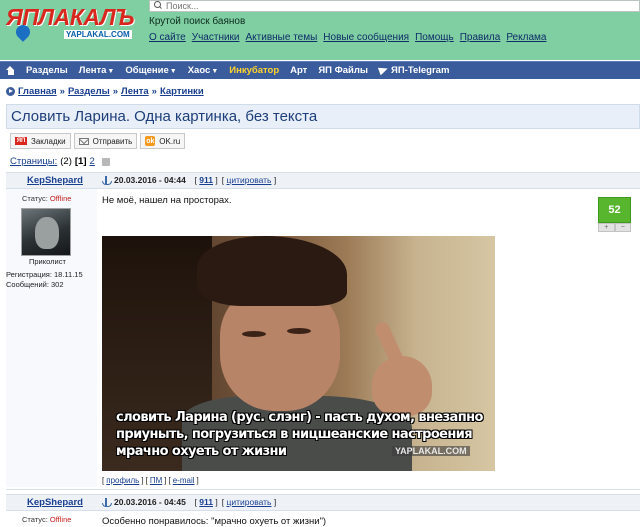 The image size is (640, 527). Describe the element at coordinates (197, 21) in the screenshot. I see `site-tagline: Крутой поиск баянов` at that location.